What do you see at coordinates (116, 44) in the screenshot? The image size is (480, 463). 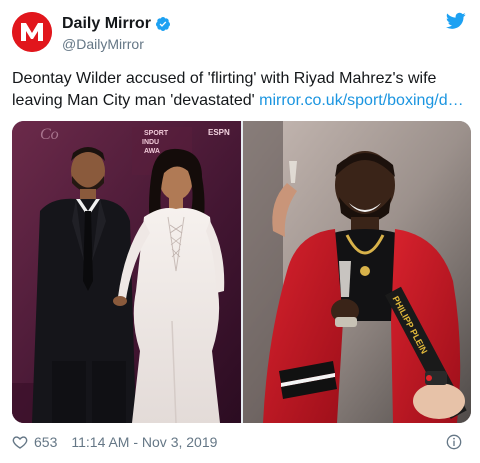 I see `account-handle: @DailyMirror` at bounding box center [116, 44].